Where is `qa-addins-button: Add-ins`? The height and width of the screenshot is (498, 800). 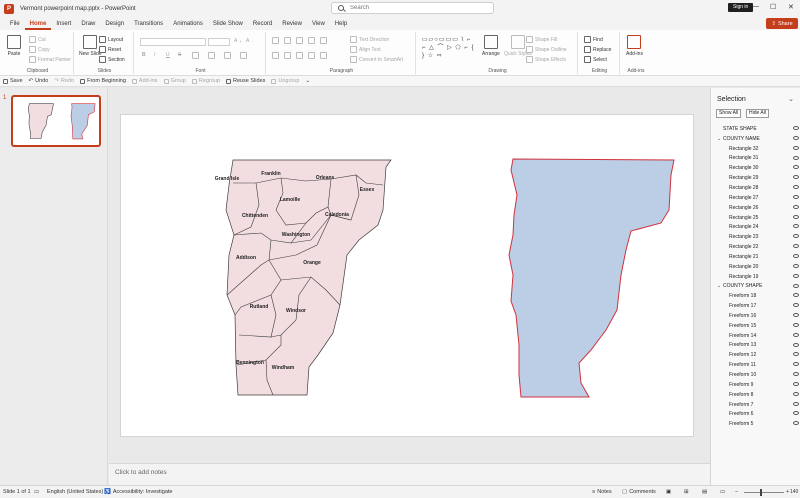 qa-addins-button: Add-ins is located at coordinates (144, 81).